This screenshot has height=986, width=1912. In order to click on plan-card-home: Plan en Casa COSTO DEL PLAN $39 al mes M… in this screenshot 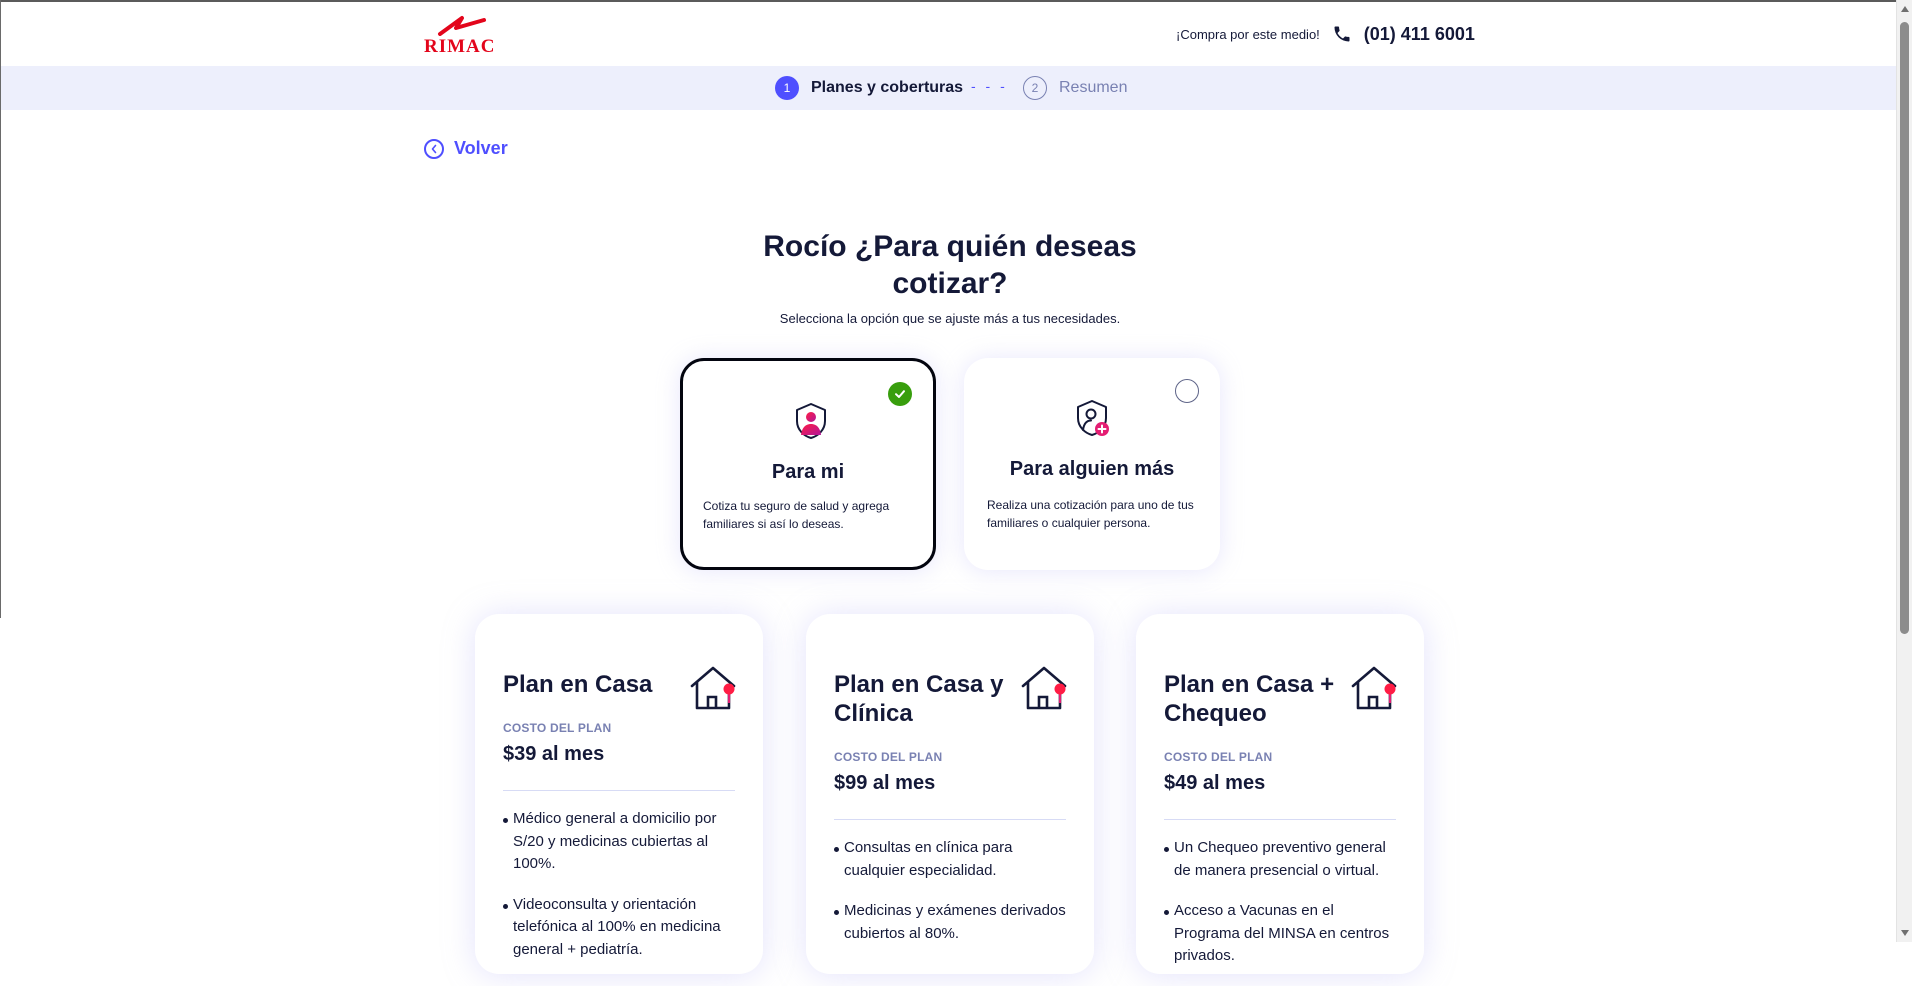, I will do `click(619, 794)`.